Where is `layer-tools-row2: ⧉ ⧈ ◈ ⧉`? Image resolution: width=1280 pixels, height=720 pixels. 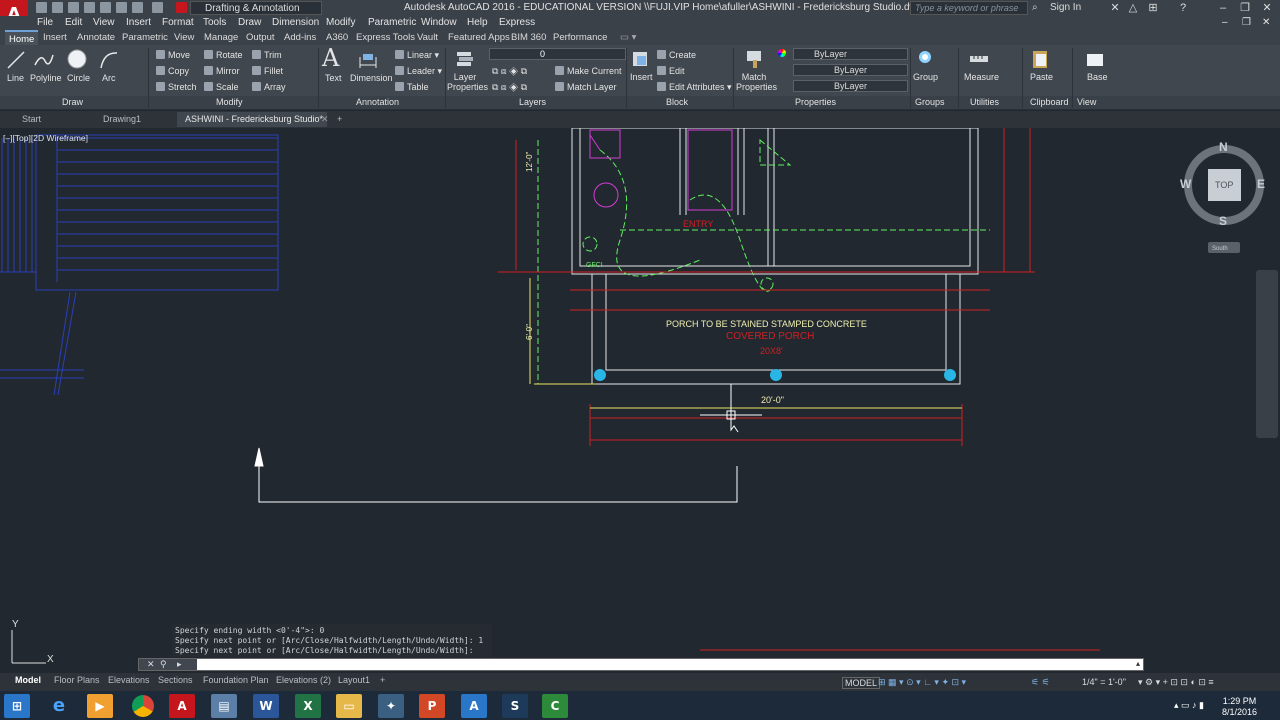 layer-tools-row2: ⧉ ⧈ ◈ ⧉ is located at coordinates (509, 87).